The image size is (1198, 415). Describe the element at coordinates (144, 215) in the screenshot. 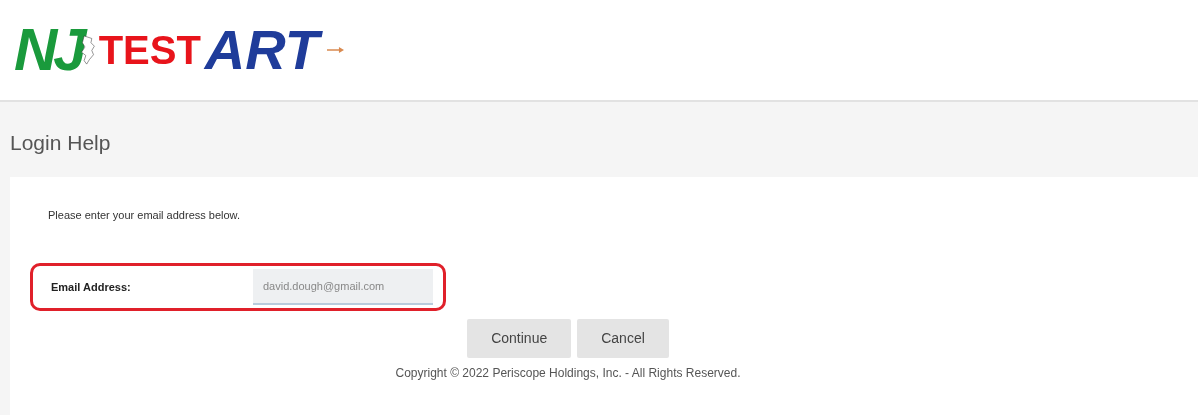

I see `instructions-text: Please enter your email address below.` at that location.